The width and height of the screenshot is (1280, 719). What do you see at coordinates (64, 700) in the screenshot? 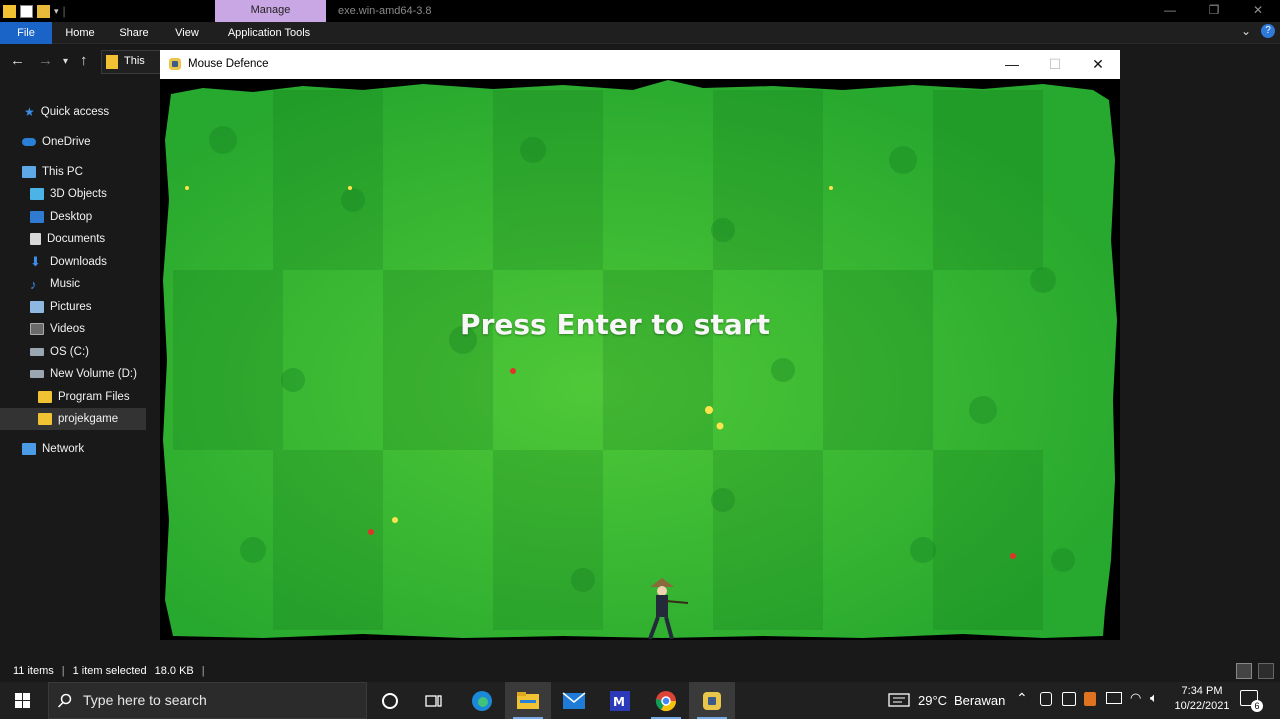
I see `search-icon` at bounding box center [64, 700].